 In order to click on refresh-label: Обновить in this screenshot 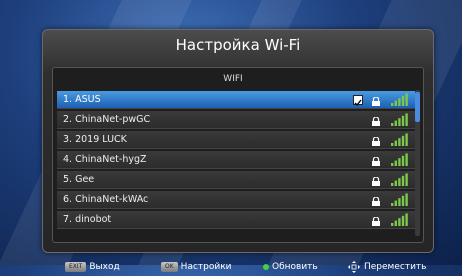, I will do `click(295, 267)`.